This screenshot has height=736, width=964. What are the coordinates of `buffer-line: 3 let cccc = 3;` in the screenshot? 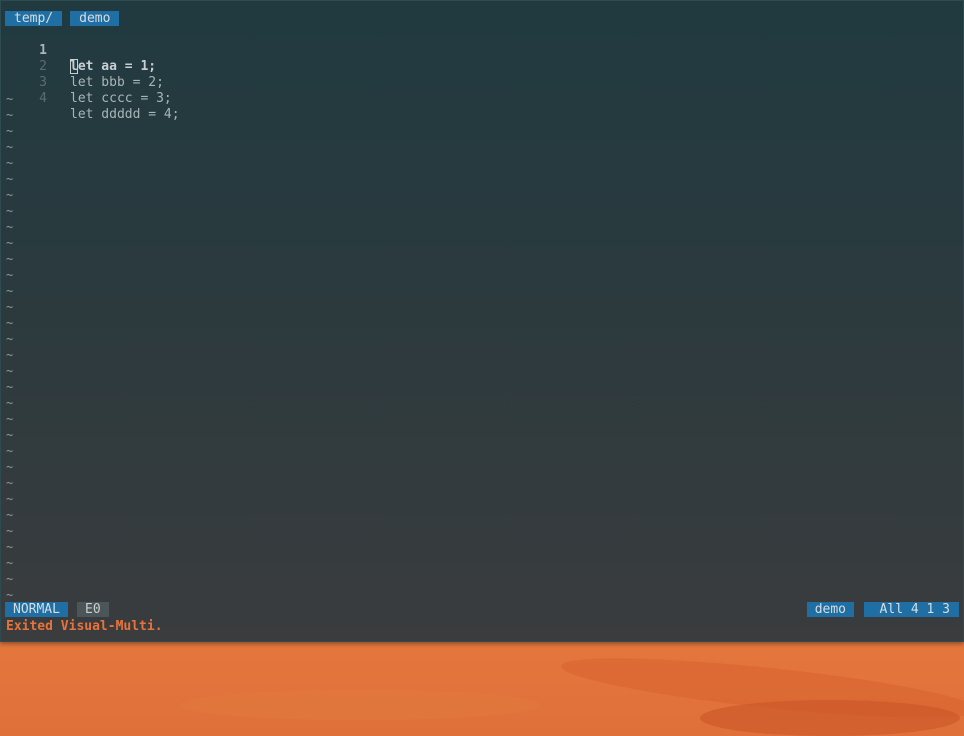 It's located at (86, 82).